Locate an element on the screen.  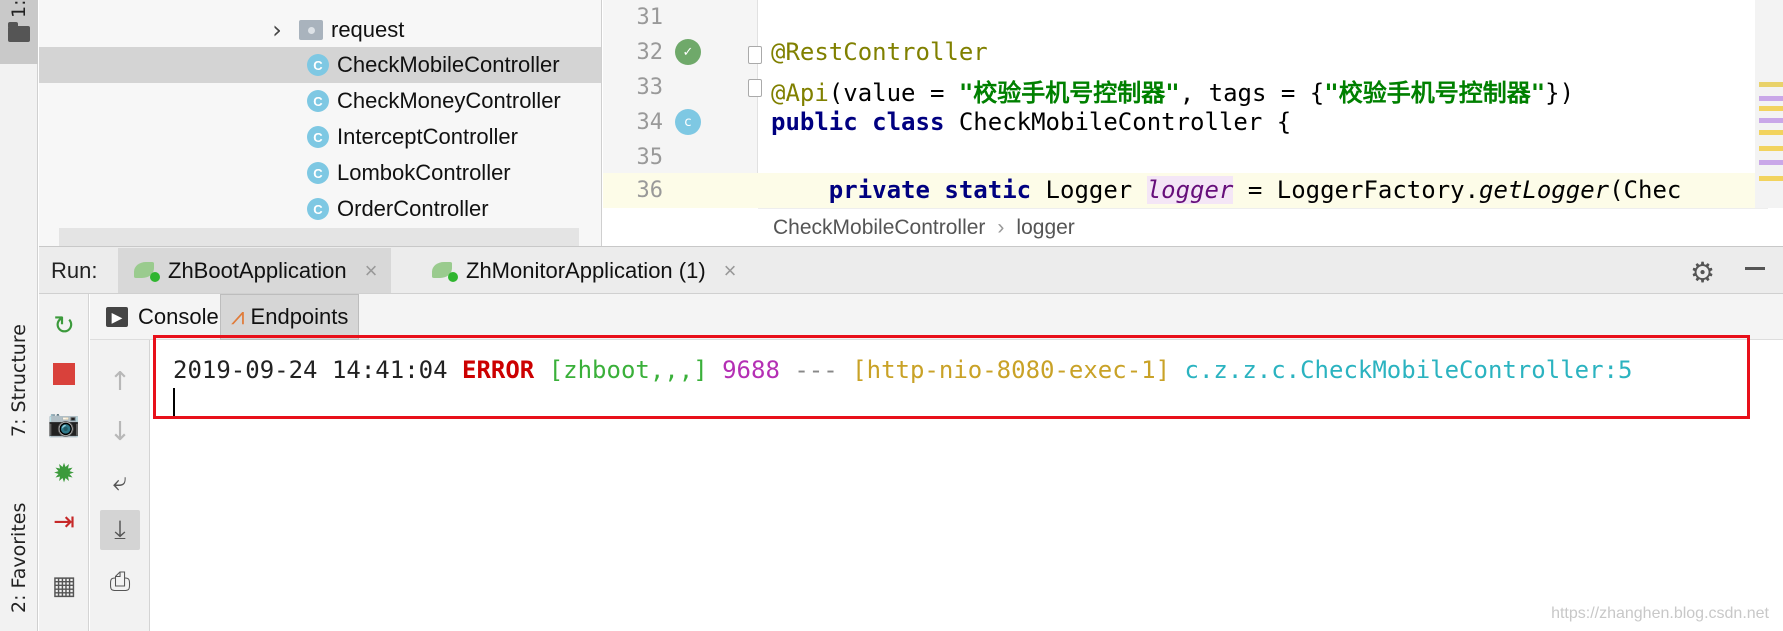
tree-item-checkmoneycontroller: C CheckMoneyController is located at coordinates (320, 101).